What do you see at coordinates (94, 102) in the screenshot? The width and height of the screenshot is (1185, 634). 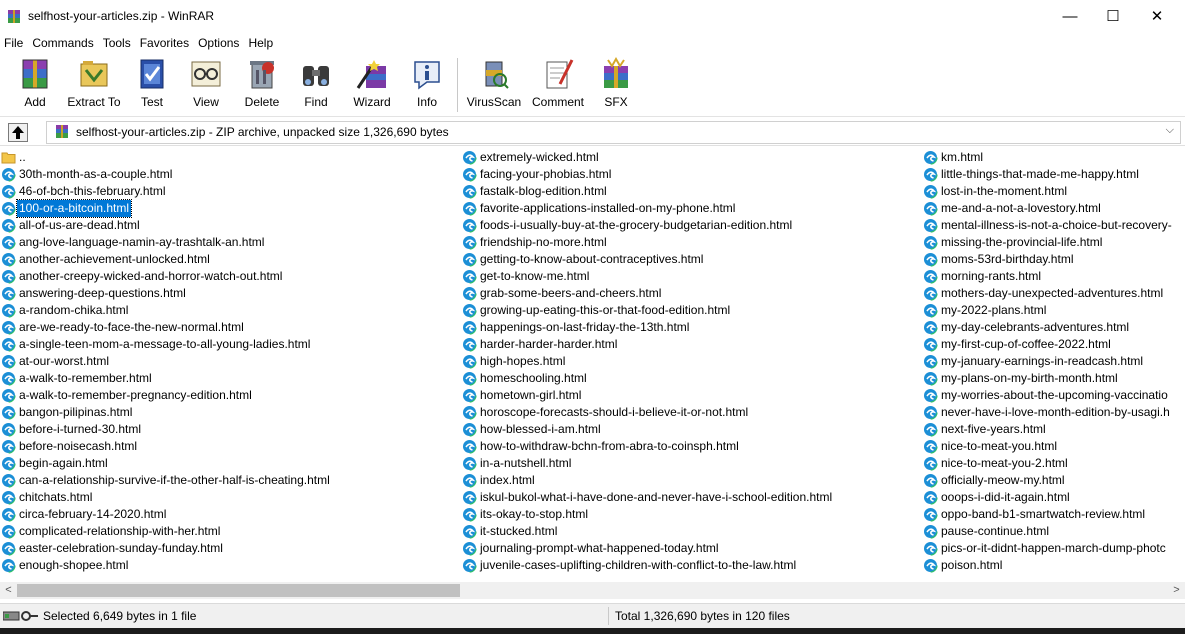 I see `extract-to-label: Extract To` at bounding box center [94, 102].